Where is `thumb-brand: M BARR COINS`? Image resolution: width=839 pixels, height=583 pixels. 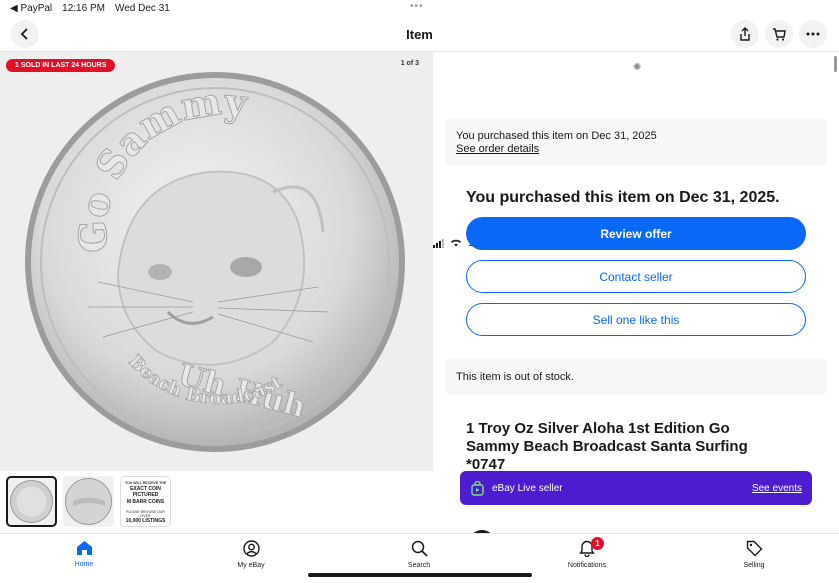 thumb-brand: M BARR COINS is located at coordinates (145, 502).